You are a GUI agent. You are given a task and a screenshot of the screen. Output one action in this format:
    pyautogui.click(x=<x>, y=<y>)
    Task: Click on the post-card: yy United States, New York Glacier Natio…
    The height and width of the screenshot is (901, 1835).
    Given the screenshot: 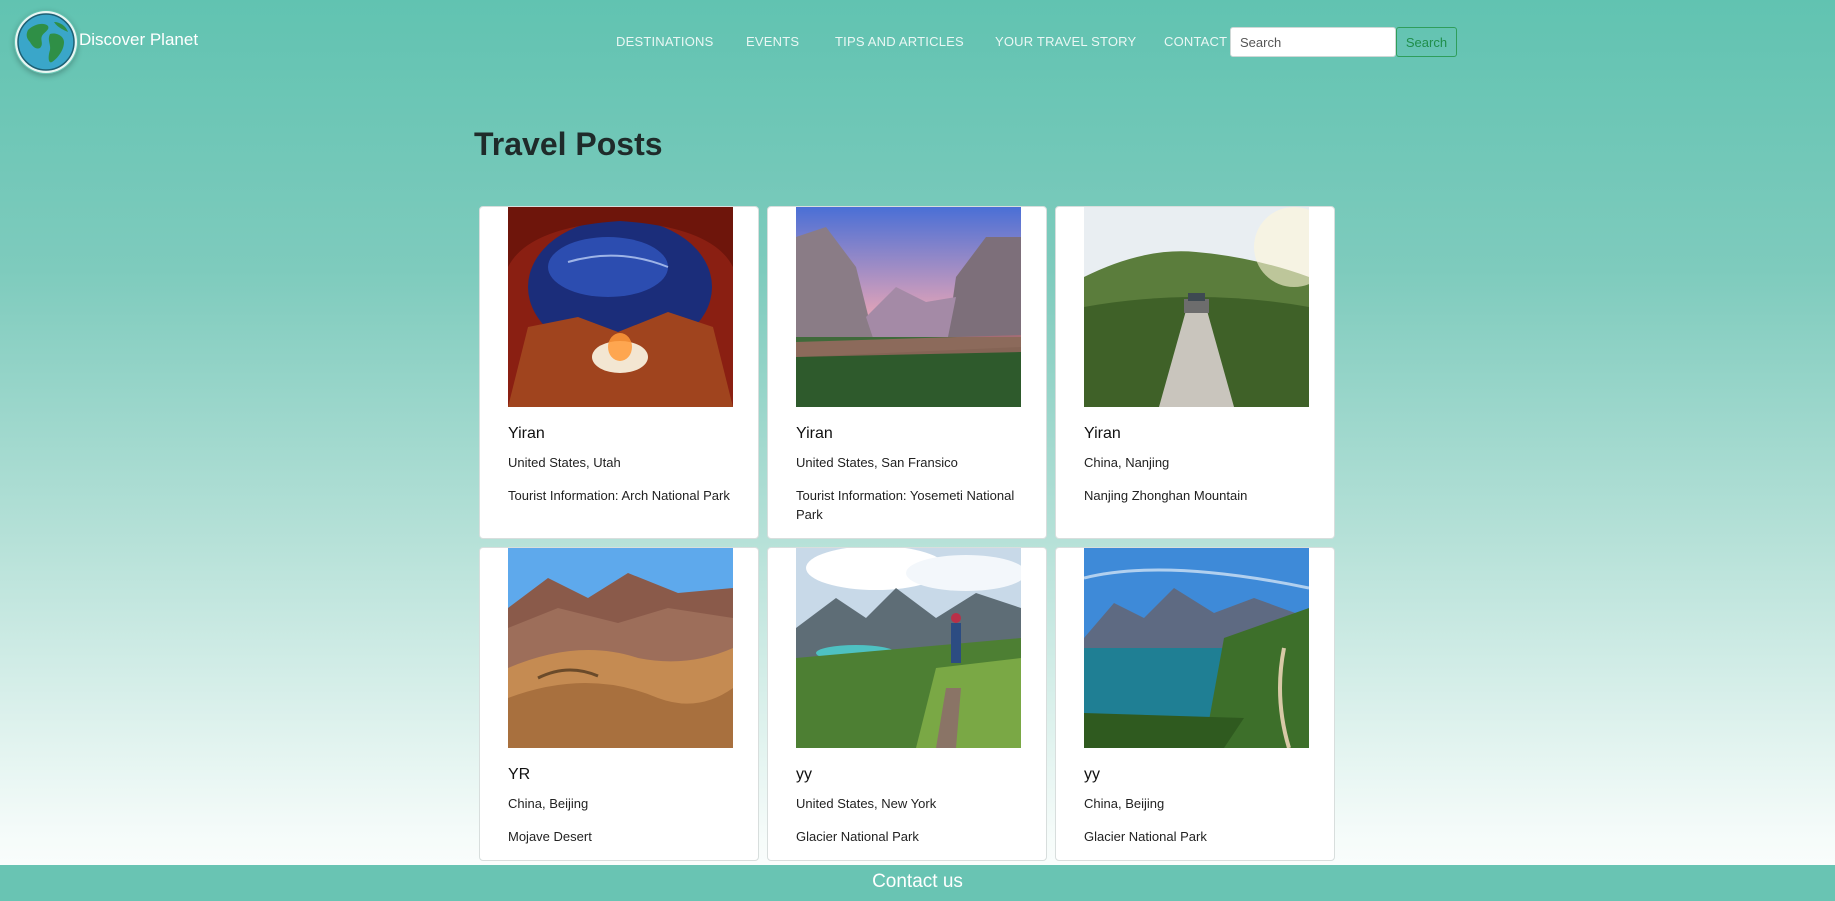 What is the action you would take?
    pyautogui.click(x=907, y=704)
    